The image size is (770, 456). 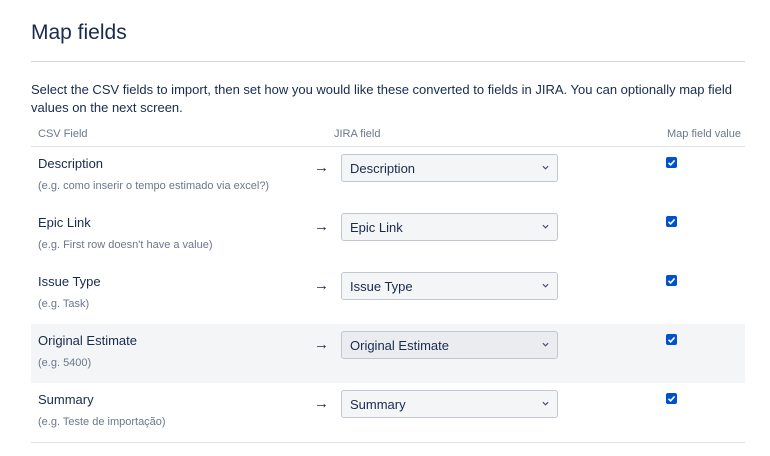 I want to click on csv-field-example: (e.g. Task), so click(x=64, y=304).